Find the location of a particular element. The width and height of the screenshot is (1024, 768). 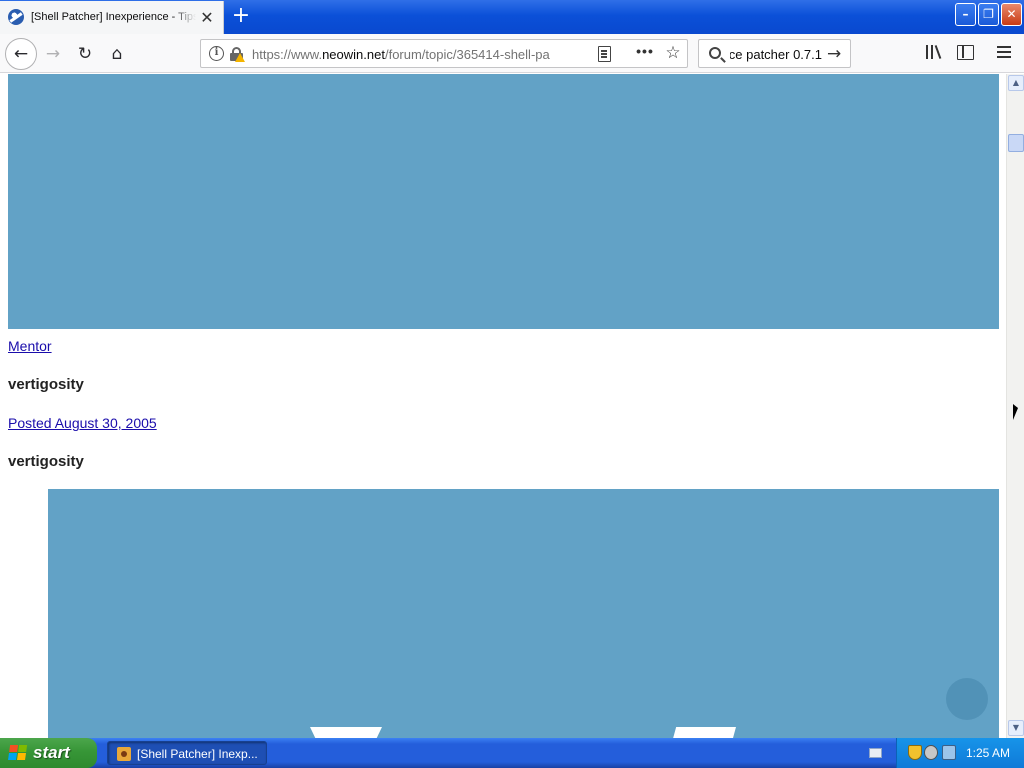

start-label: start is located at coordinates (51, 752).